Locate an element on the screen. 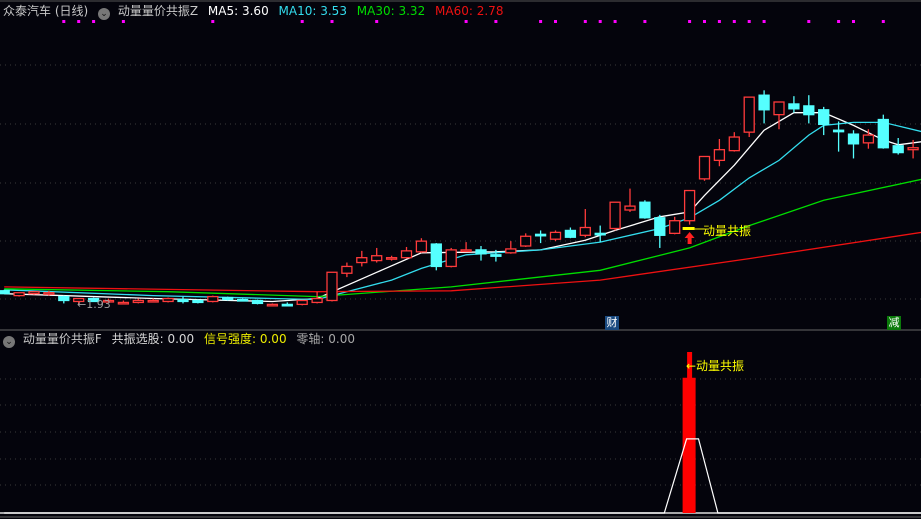 The image size is (921, 519). stock-title: 众泰汽车 (日线) is located at coordinates (45, 11).